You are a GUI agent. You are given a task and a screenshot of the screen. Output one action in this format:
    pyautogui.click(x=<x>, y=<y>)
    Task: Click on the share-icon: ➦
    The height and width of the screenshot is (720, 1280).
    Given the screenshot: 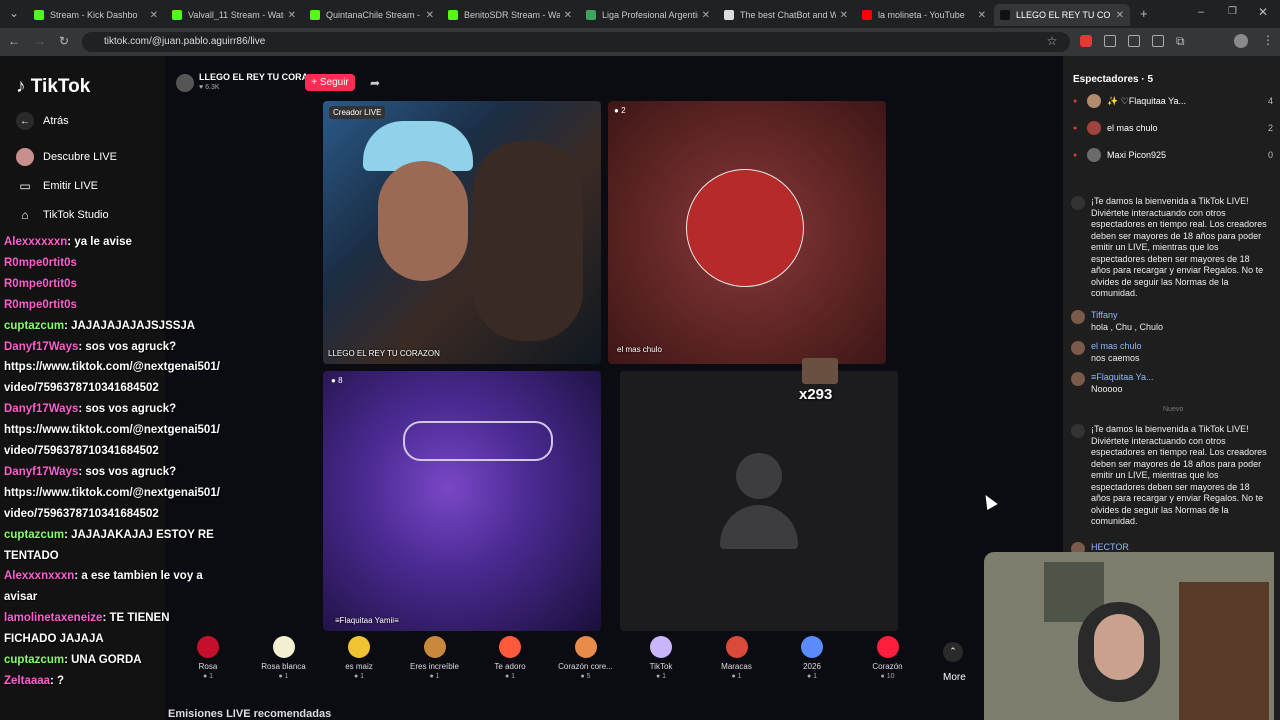 What is the action you would take?
    pyautogui.click(x=375, y=83)
    